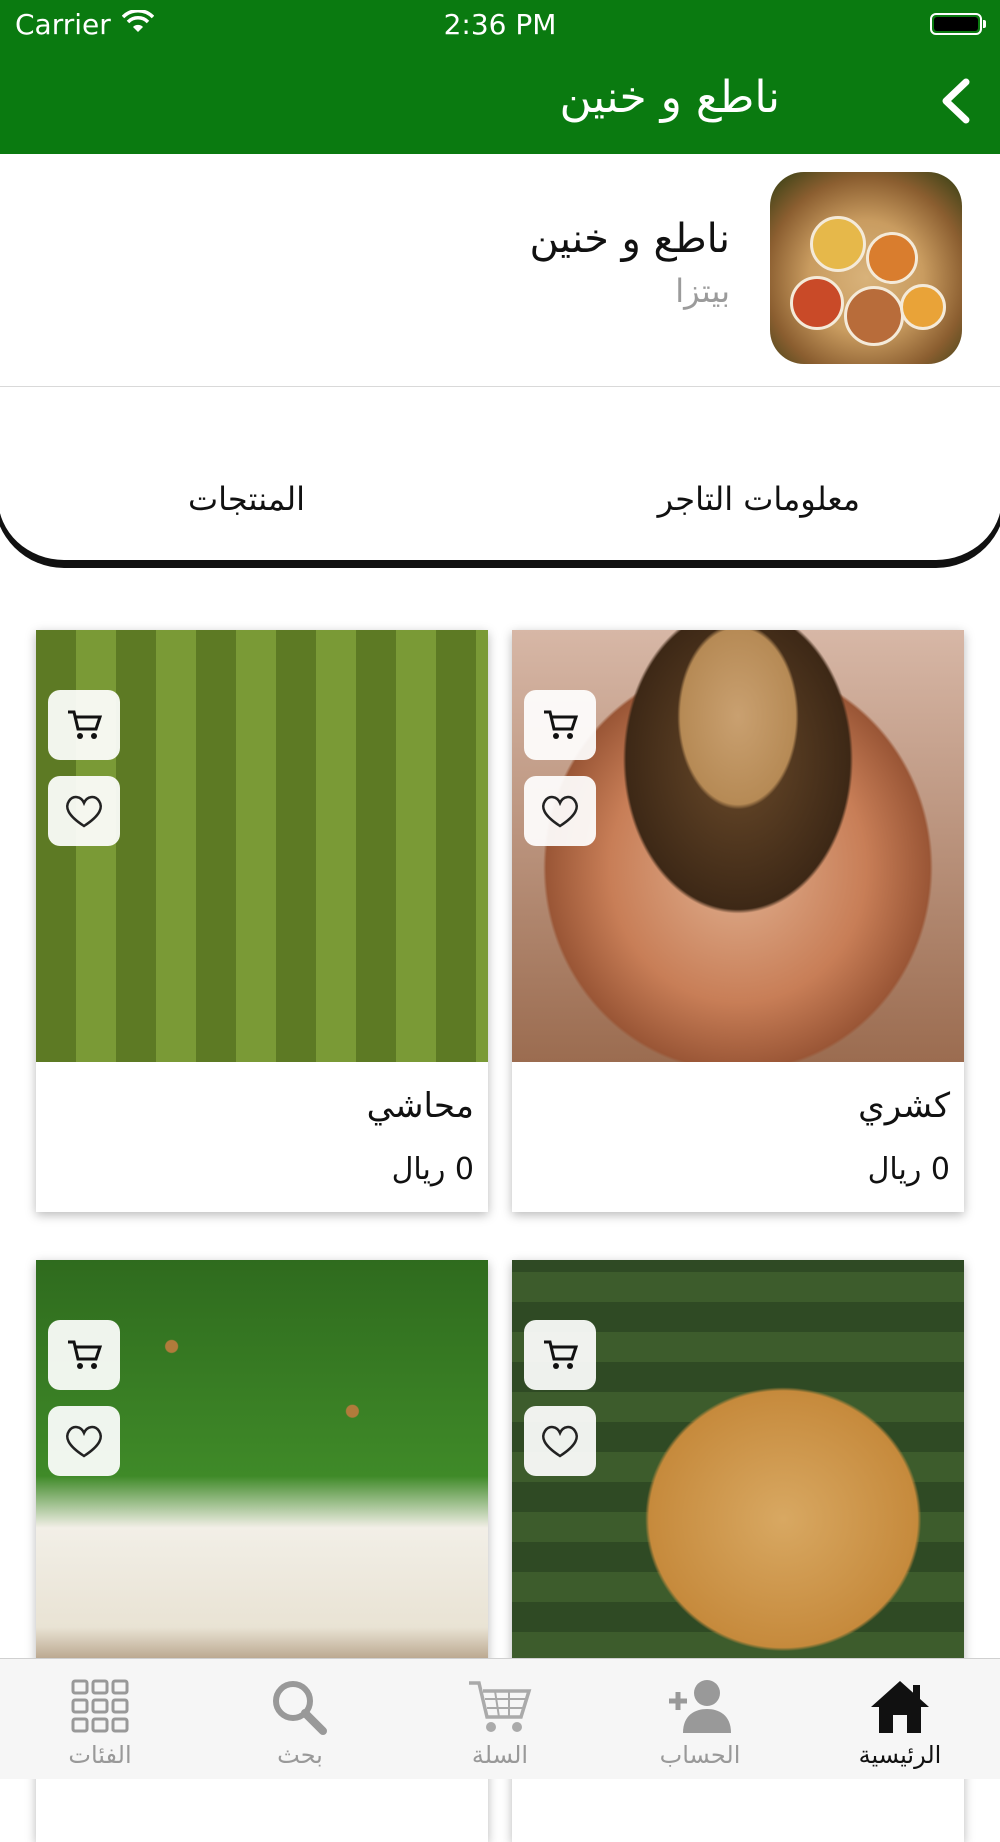 Image resolution: width=1000 pixels, height=1842 pixels. I want to click on tab-categories: الفئات, so click(100, 1719).